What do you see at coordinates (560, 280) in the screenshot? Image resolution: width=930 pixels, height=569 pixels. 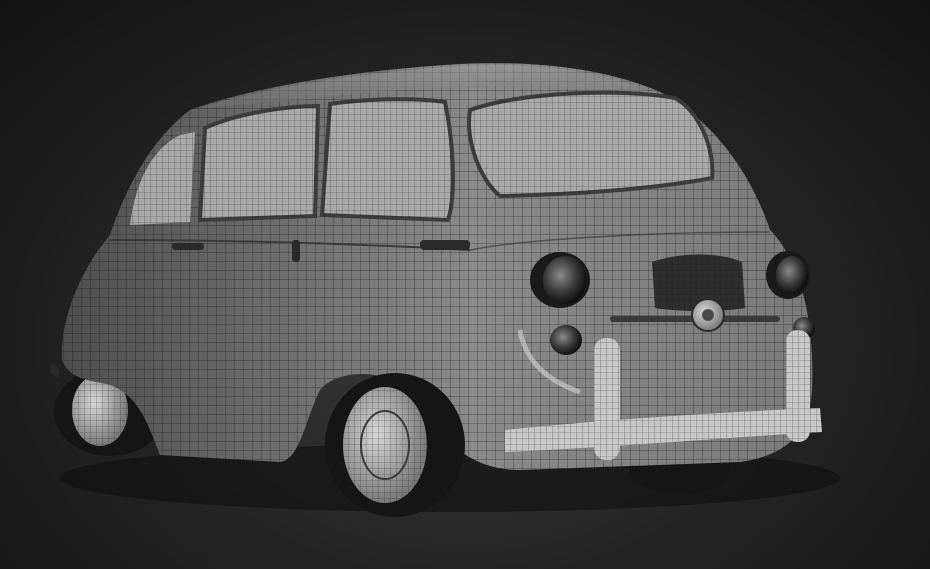 I see `tail-light-left` at bounding box center [560, 280].